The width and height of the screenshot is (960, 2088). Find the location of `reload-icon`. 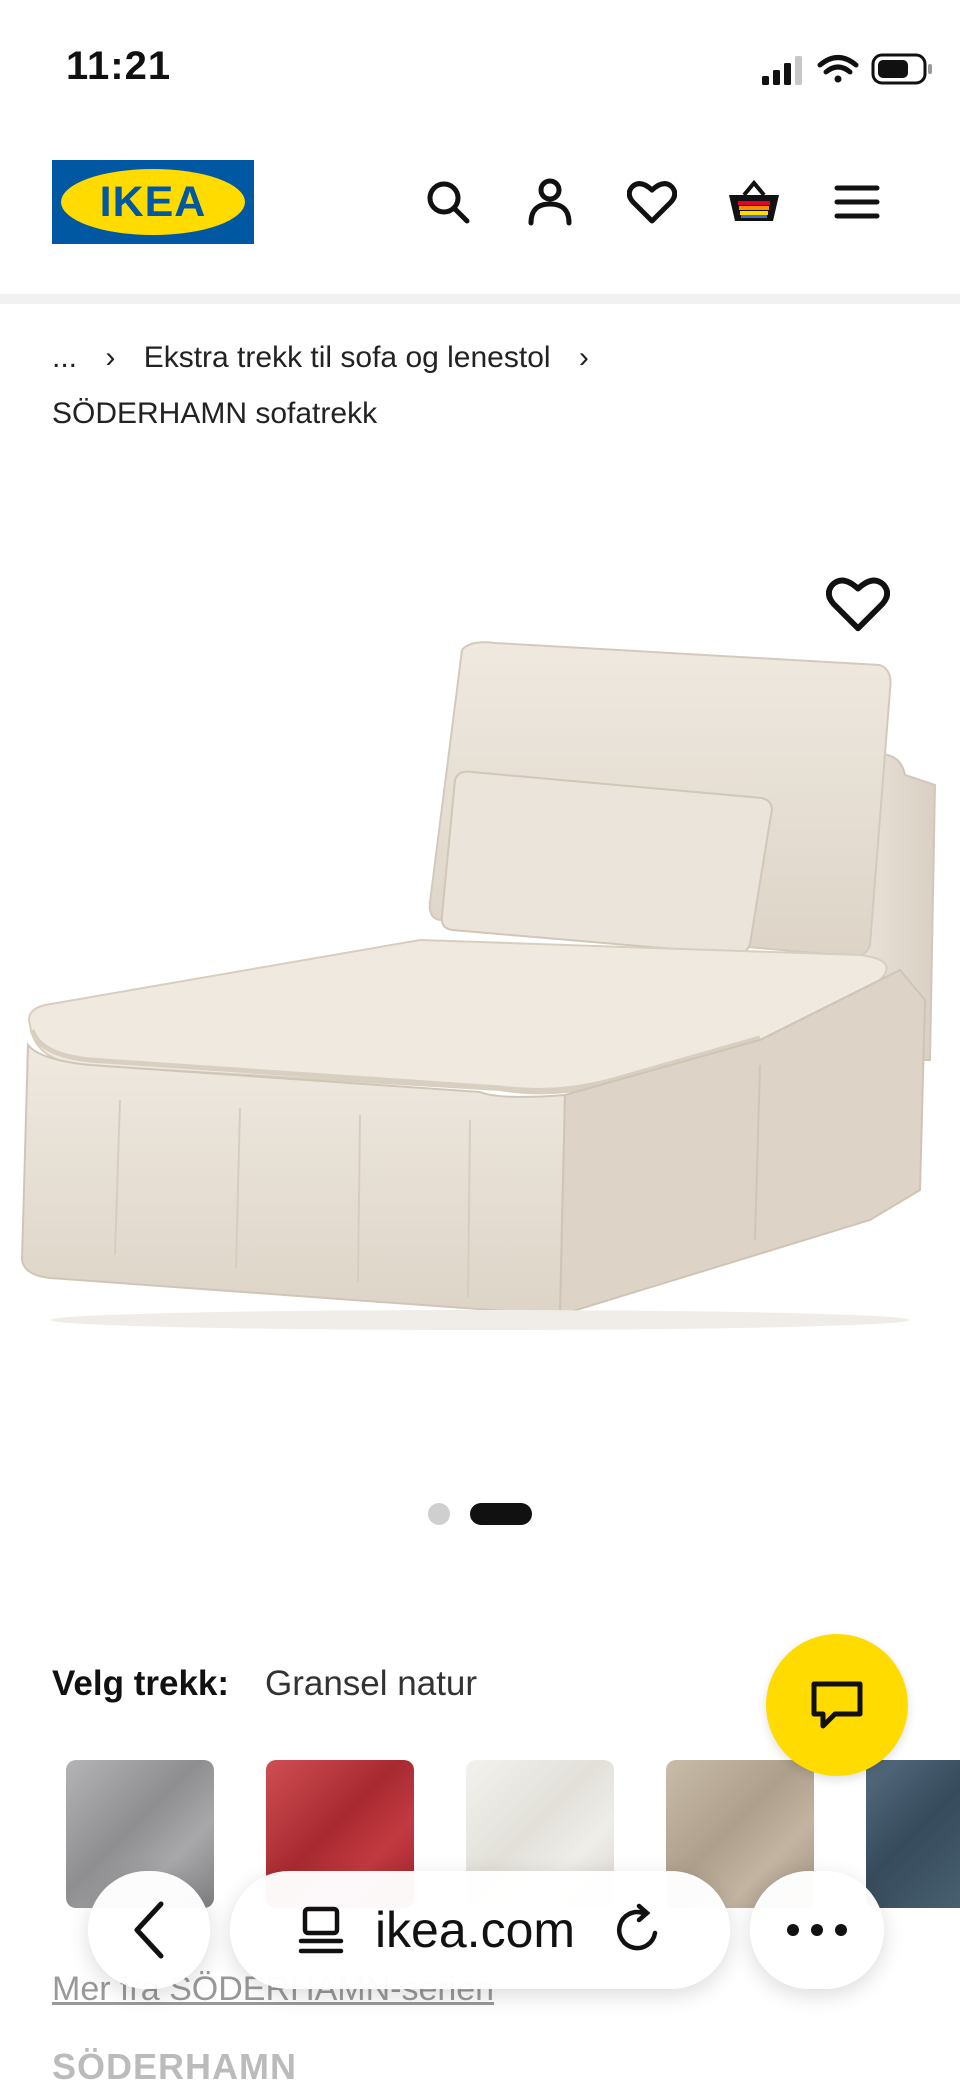

reload-icon is located at coordinates (637, 1927).